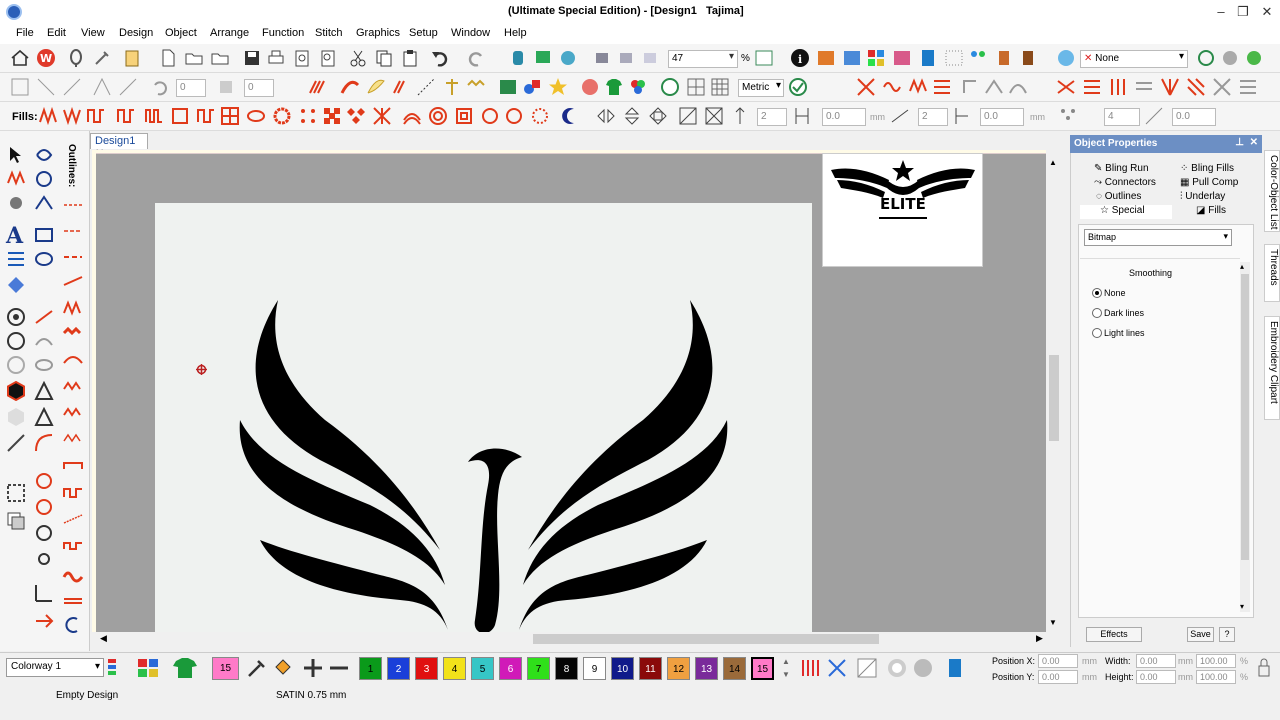  Describe the element at coordinates (786, 661) in the screenshot. I see `palette-scroll-up-icon: ▲` at that location.